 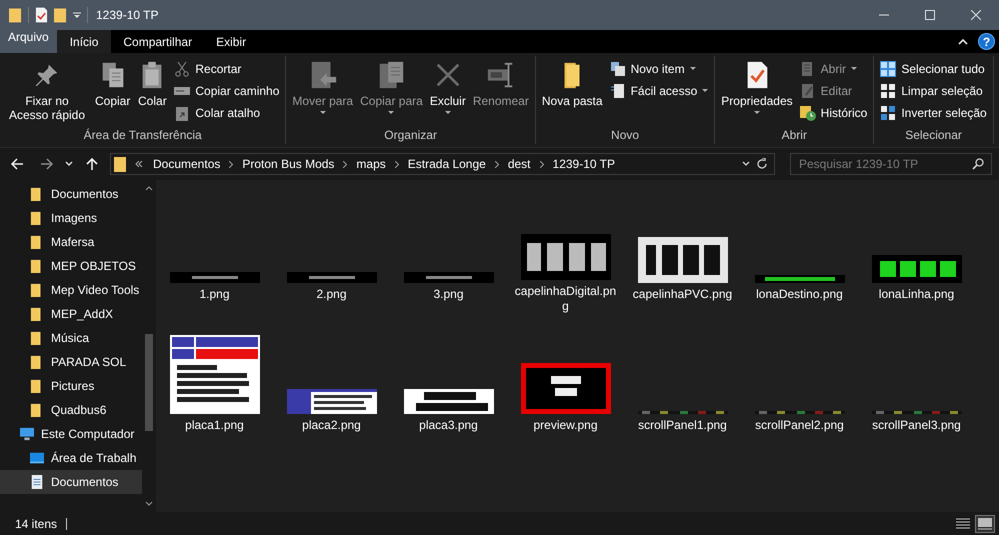 I want to click on overflow-chevron-icon, so click(x=139, y=164).